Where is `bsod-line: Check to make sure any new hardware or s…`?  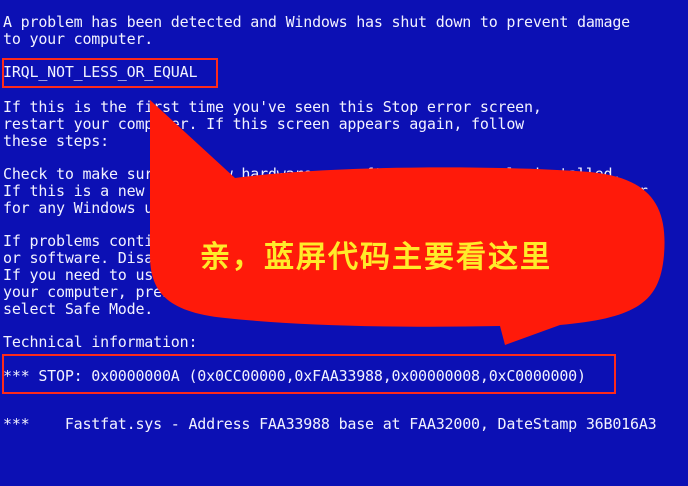
bsod-line: Check to make sure any new hardware or s… is located at coordinates (312, 174).